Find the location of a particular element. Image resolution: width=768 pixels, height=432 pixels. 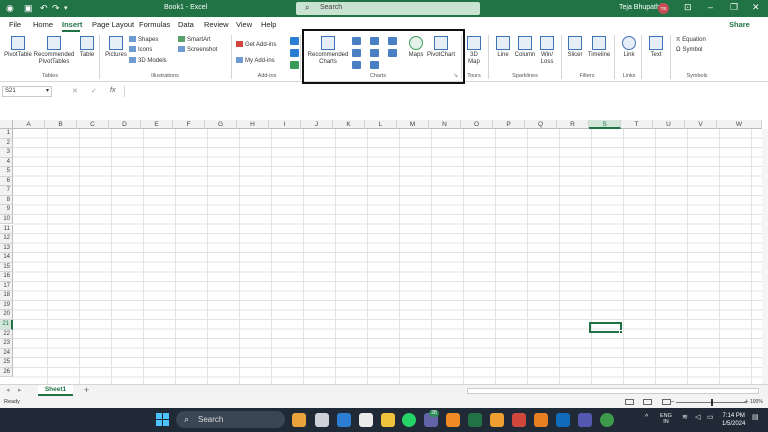

row-header: 15 is located at coordinates (6, 267).